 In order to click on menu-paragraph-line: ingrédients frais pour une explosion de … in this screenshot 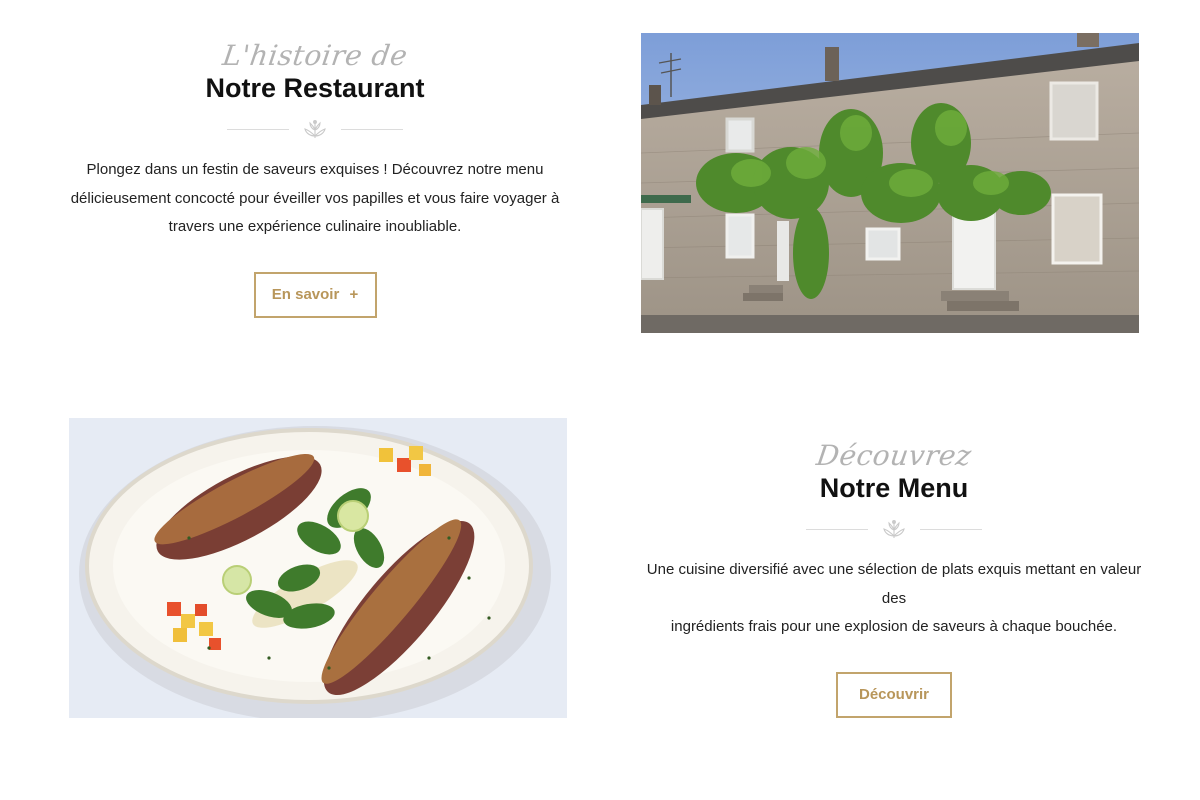, I will do `click(894, 626)`.